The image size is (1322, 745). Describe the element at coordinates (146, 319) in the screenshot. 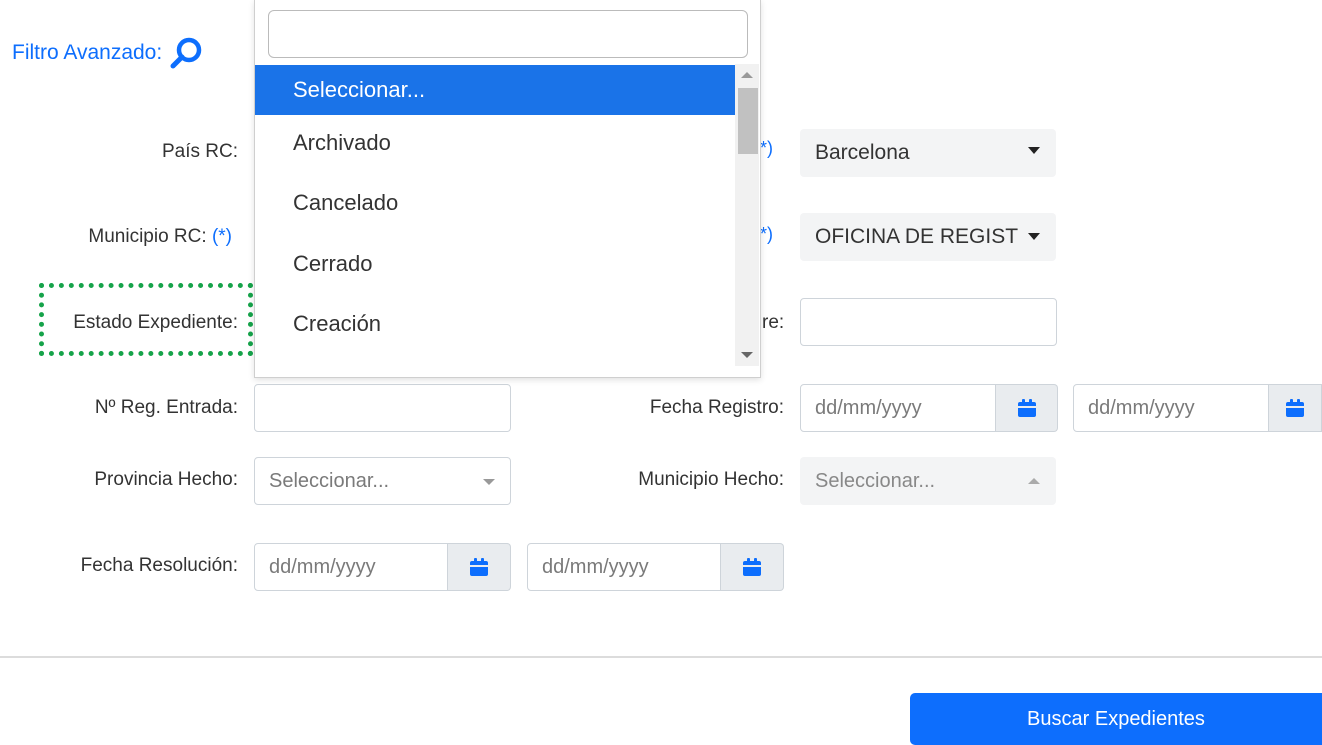

I see `estado-expediente-highlight` at that location.